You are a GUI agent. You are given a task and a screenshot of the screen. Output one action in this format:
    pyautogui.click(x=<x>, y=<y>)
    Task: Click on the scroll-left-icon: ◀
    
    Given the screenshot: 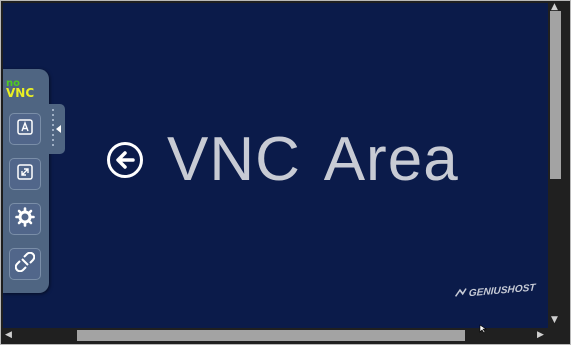 What is the action you would take?
    pyautogui.click(x=8, y=335)
    